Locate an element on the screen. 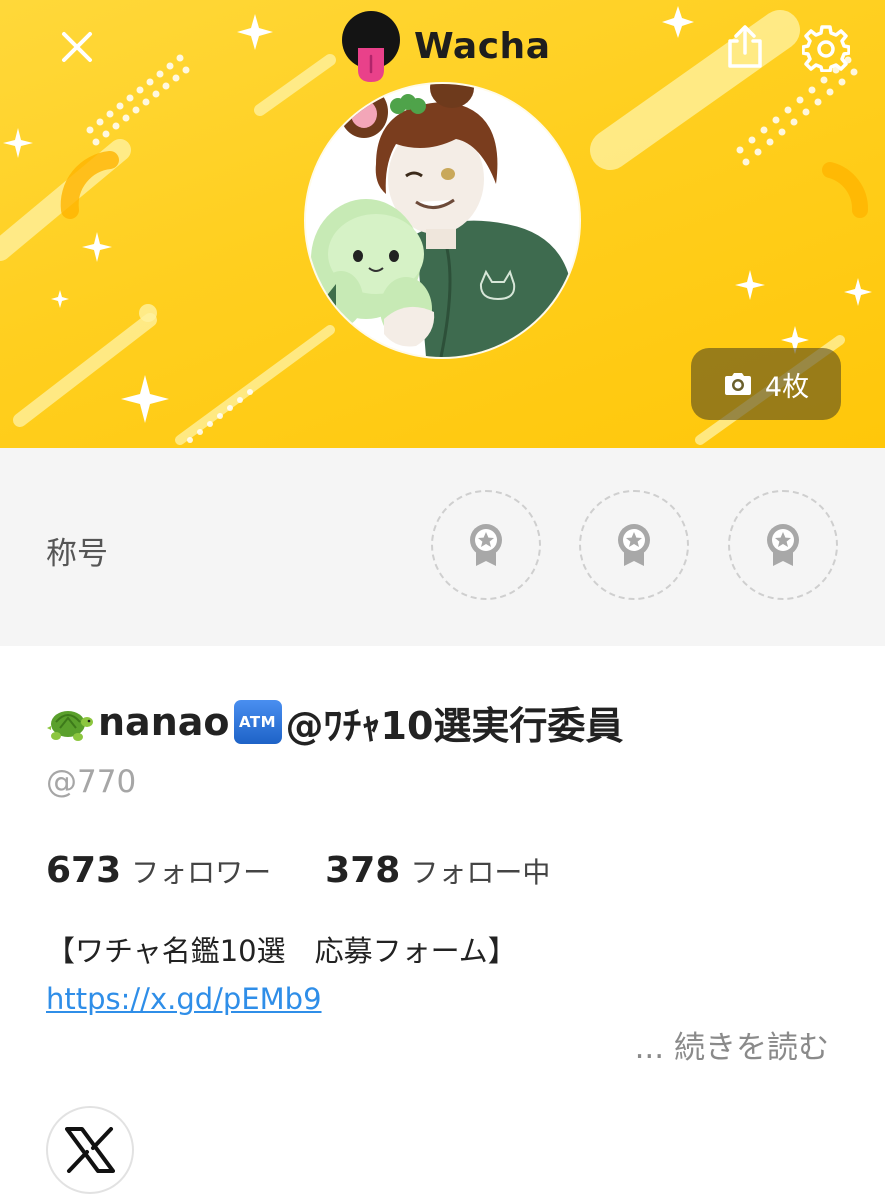 This screenshot has width=885, height=1200. share-icon is located at coordinates (745, 46).